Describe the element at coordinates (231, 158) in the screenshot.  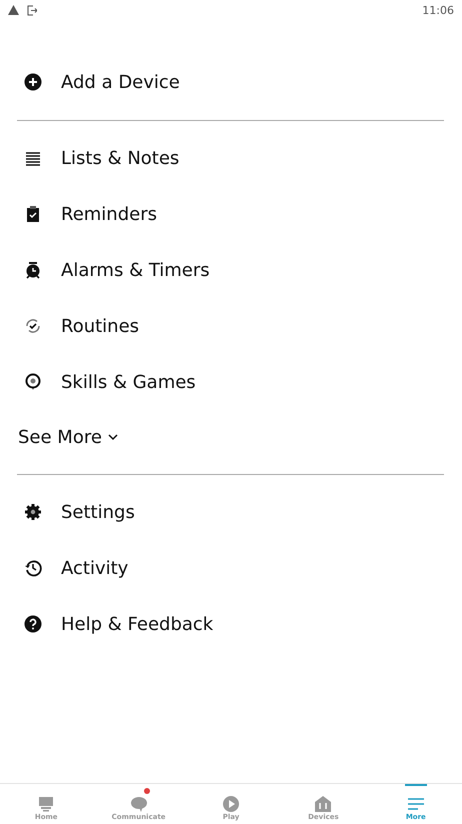
I see `menu-item: Lists & Notes` at that location.